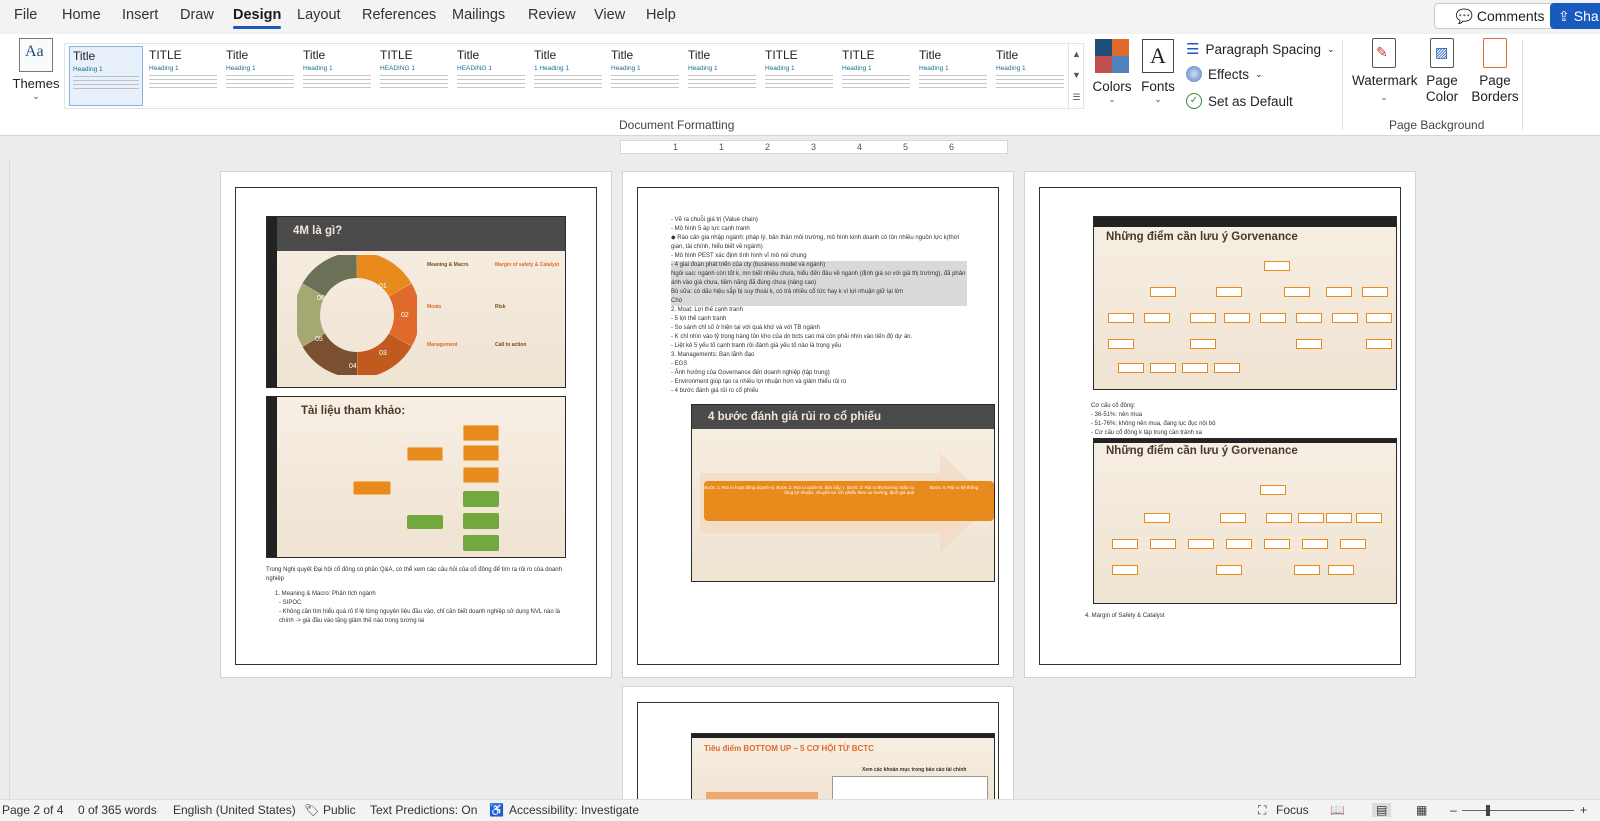  Describe the element at coordinates (500, 307) in the screenshot. I see `slide-label: Risk` at that location.